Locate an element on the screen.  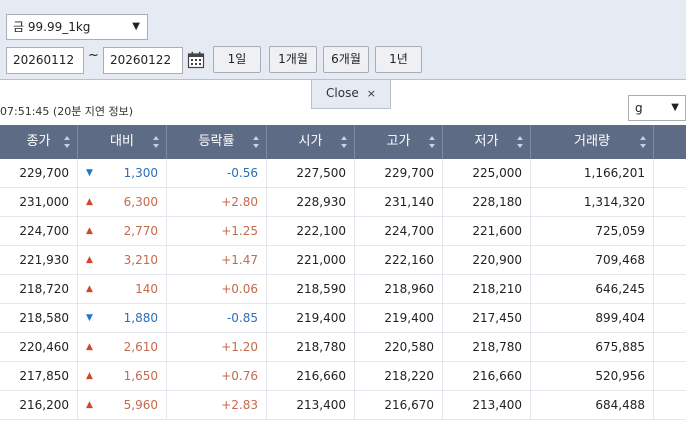
period-6month-button: 6개월 is located at coordinates (346, 59).